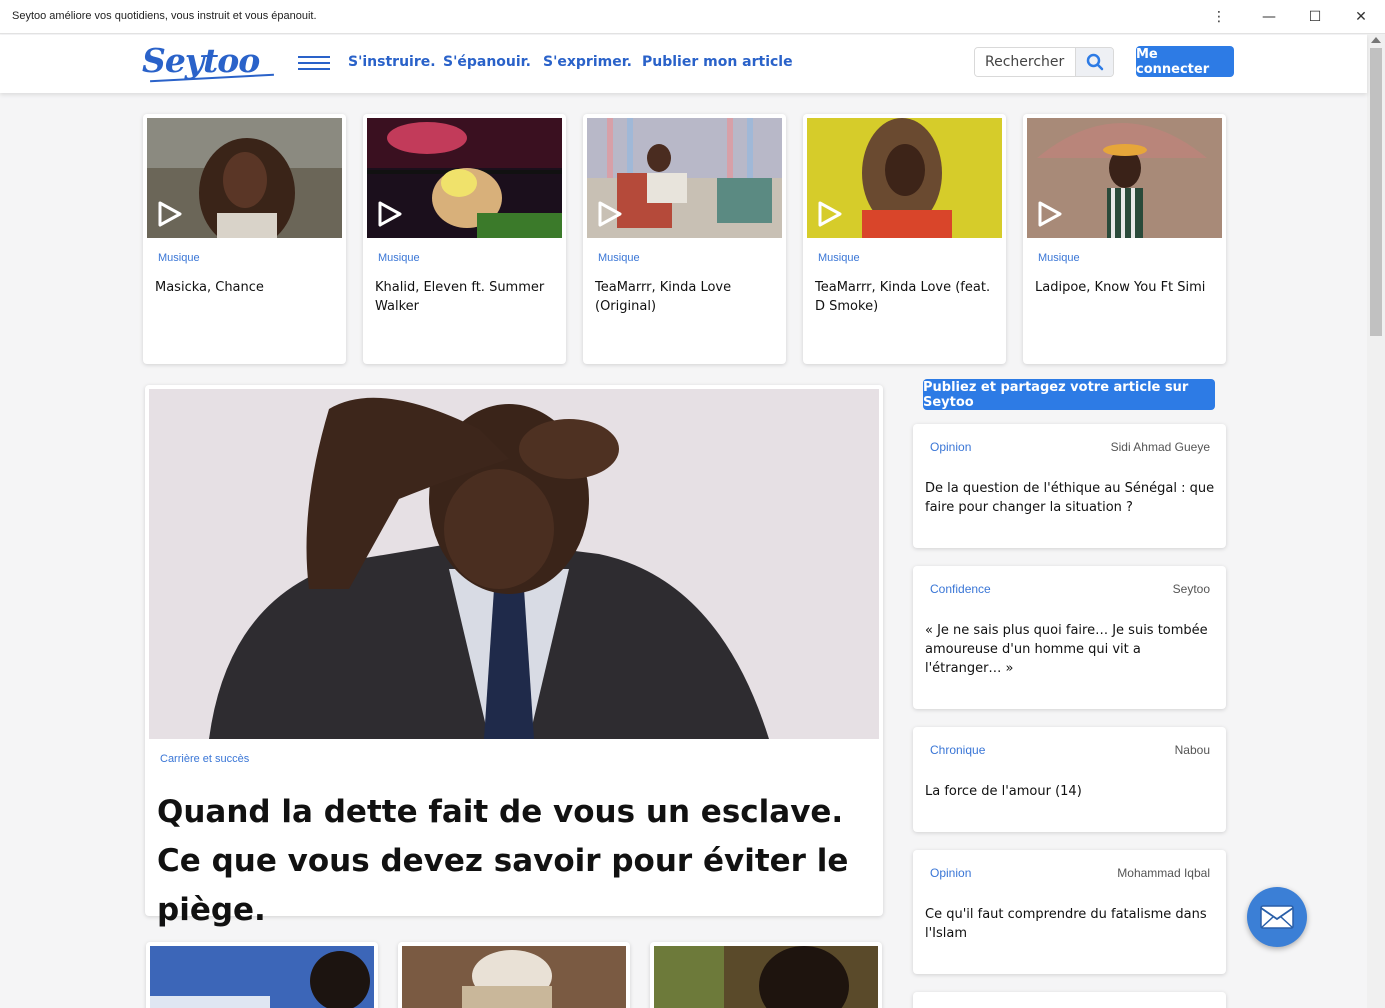 Image resolution: width=1385 pixels, height=1008 pixels. Describe the element at coordinates (906, 297) in the screenshot. I see `music-title: TeaMarrr, Kinda Love (feat. D Smoke)` at that location.